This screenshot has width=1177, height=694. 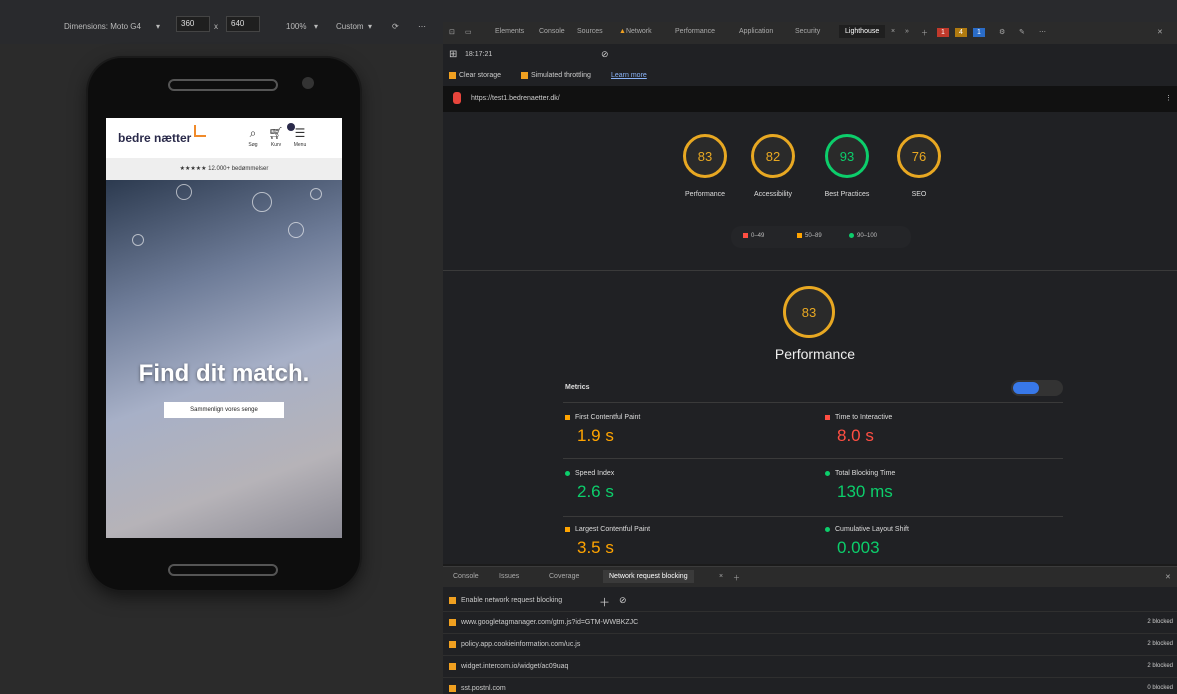 What do you see at coordinates (1026, 388) in the screenshot?
I see `toggle-knob` at bounding box center [1026, 388].